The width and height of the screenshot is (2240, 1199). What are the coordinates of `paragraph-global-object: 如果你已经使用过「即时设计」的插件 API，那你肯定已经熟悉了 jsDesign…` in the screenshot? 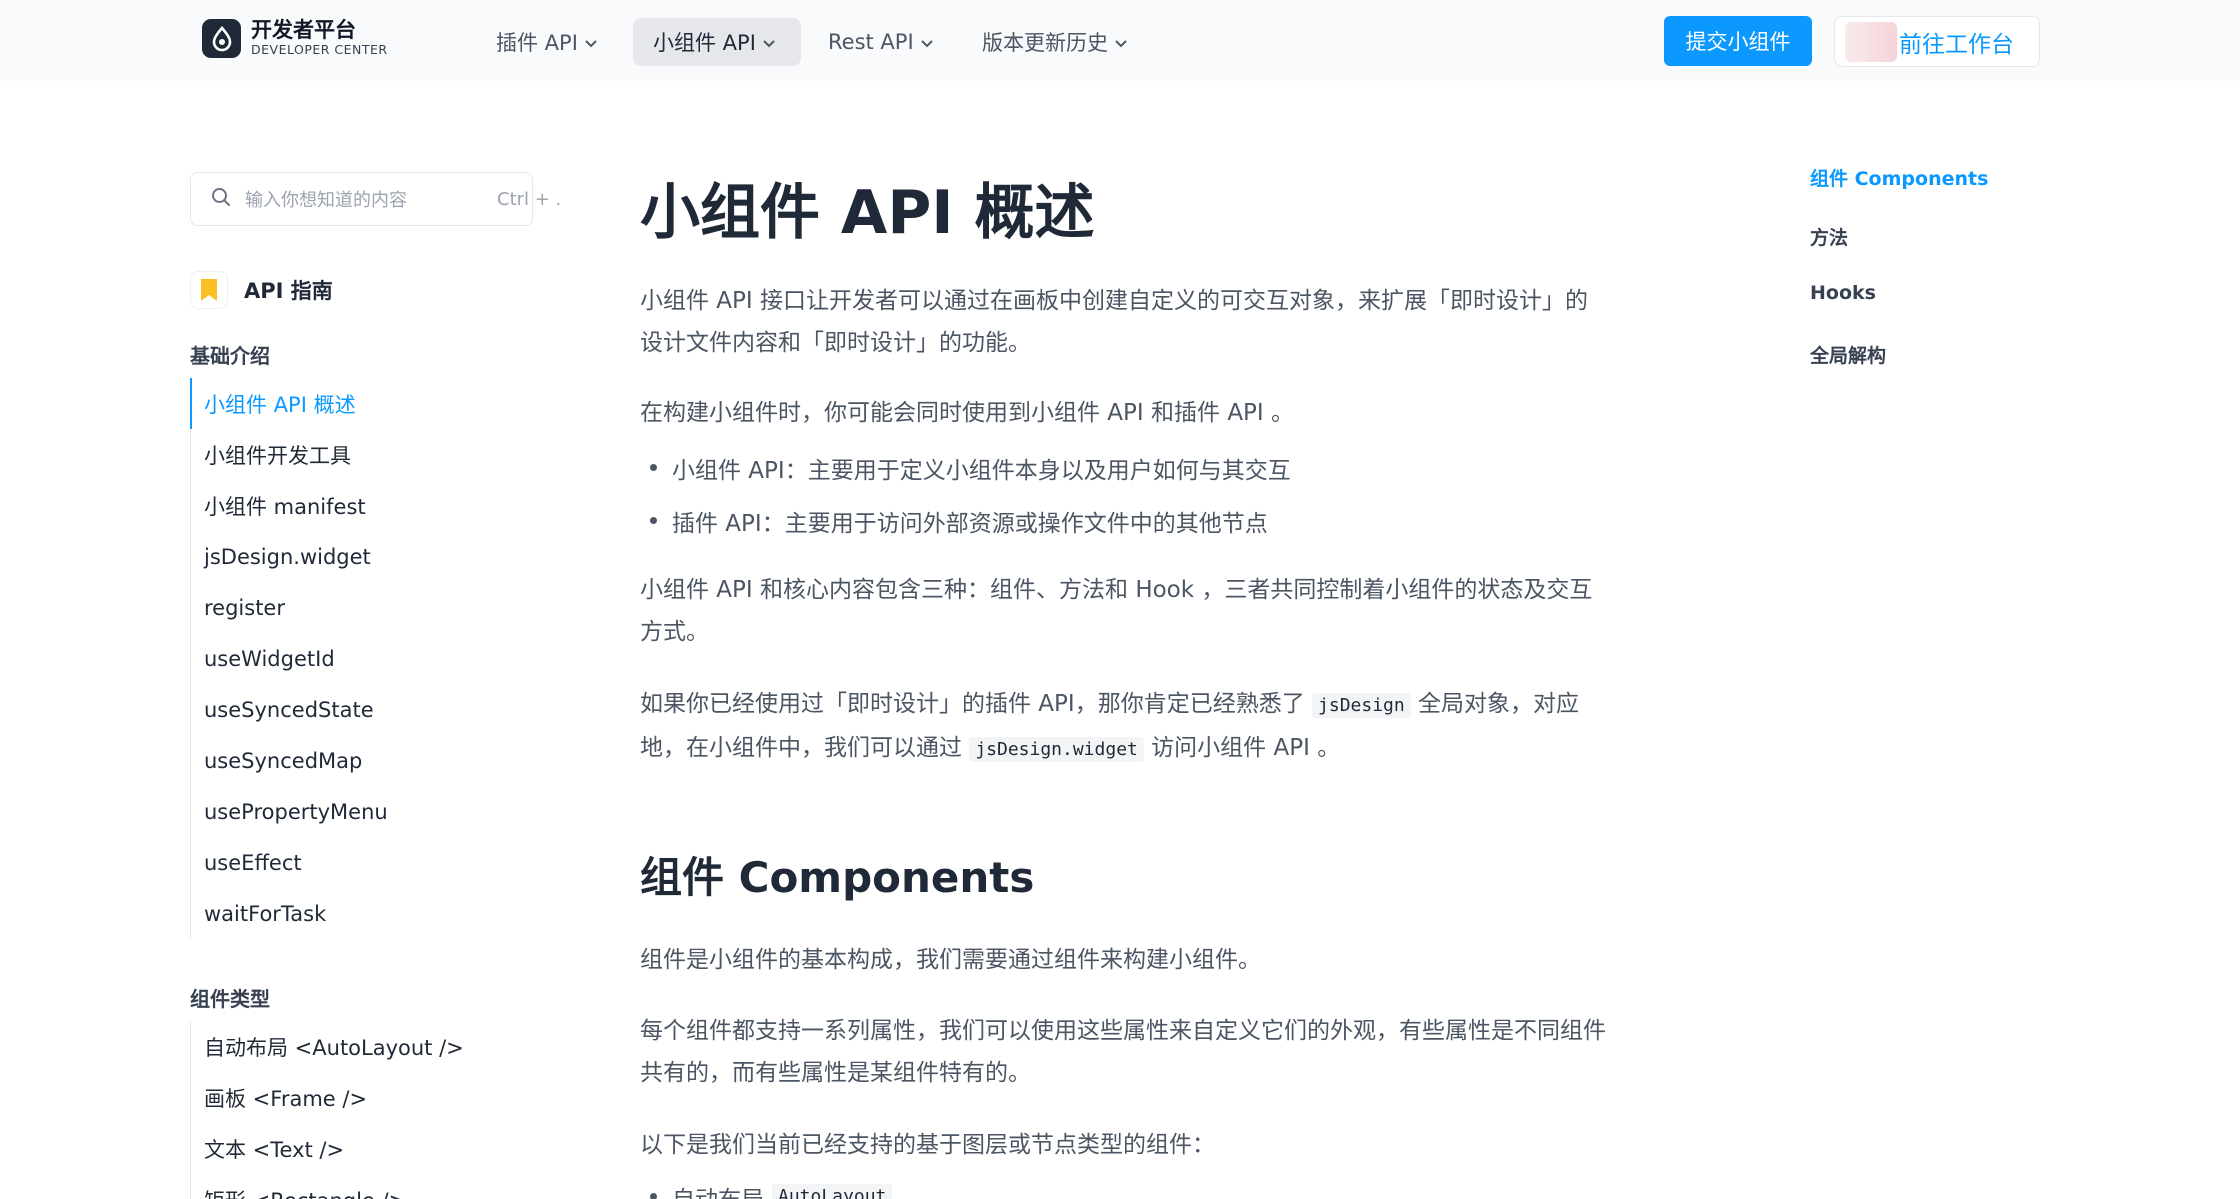 It's located at (1125, 727).